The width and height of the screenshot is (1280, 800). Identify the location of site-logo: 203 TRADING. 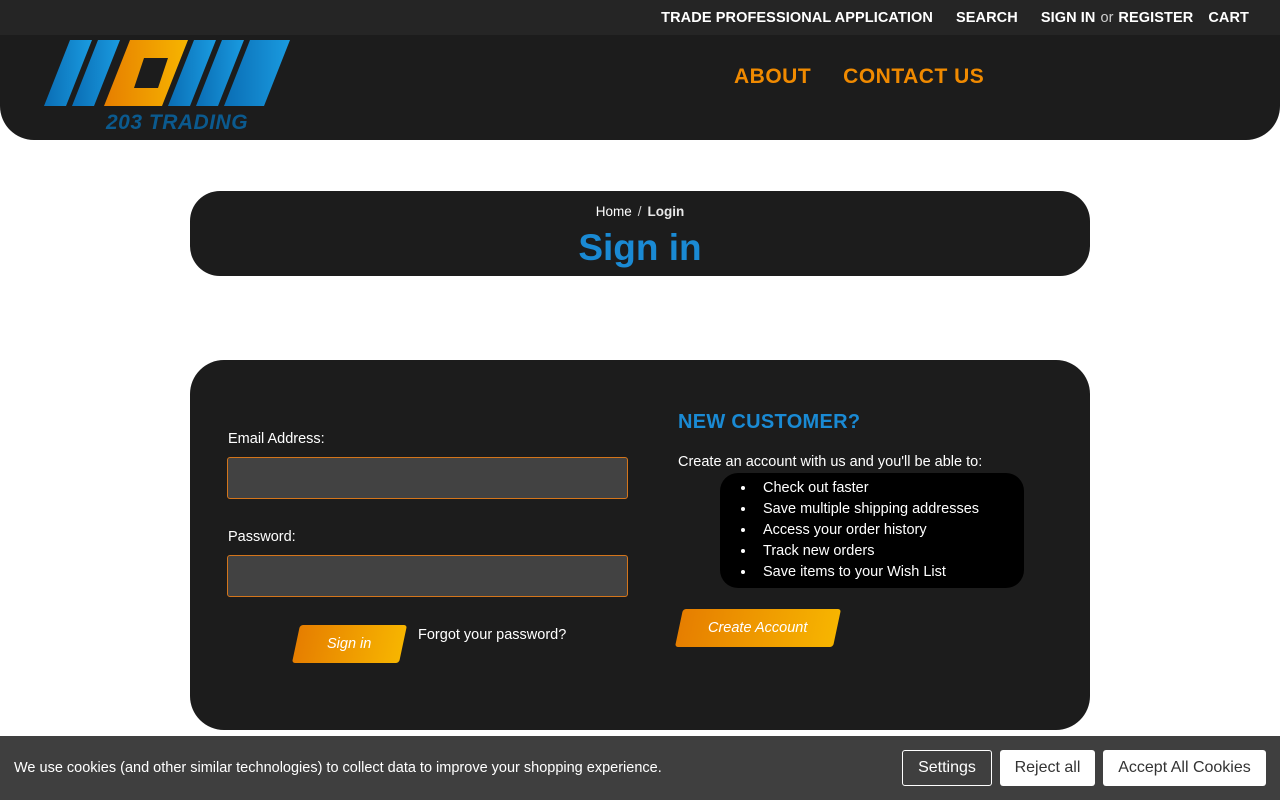
(169, 87).